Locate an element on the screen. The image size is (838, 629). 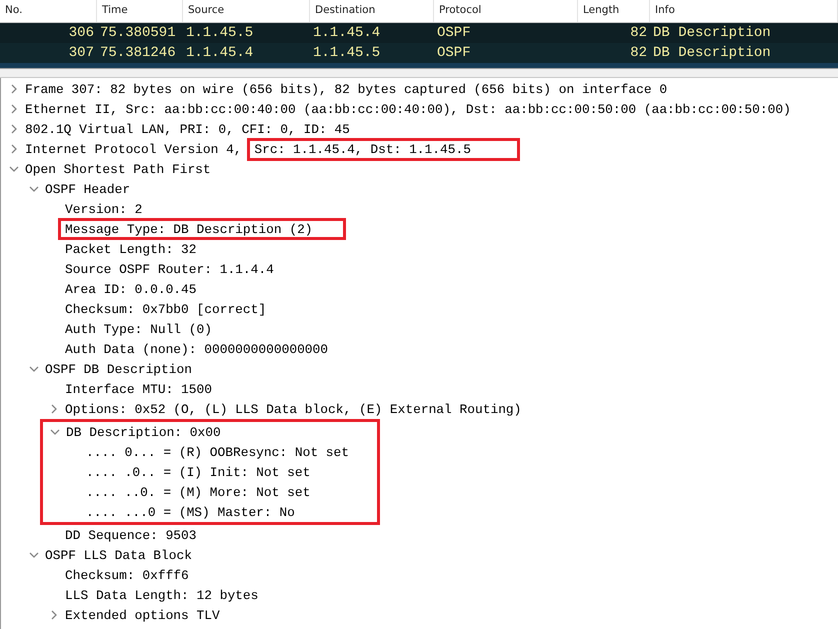
tree-item-label: Checksum: 0xfff6 is located at coordinates (127, 575).